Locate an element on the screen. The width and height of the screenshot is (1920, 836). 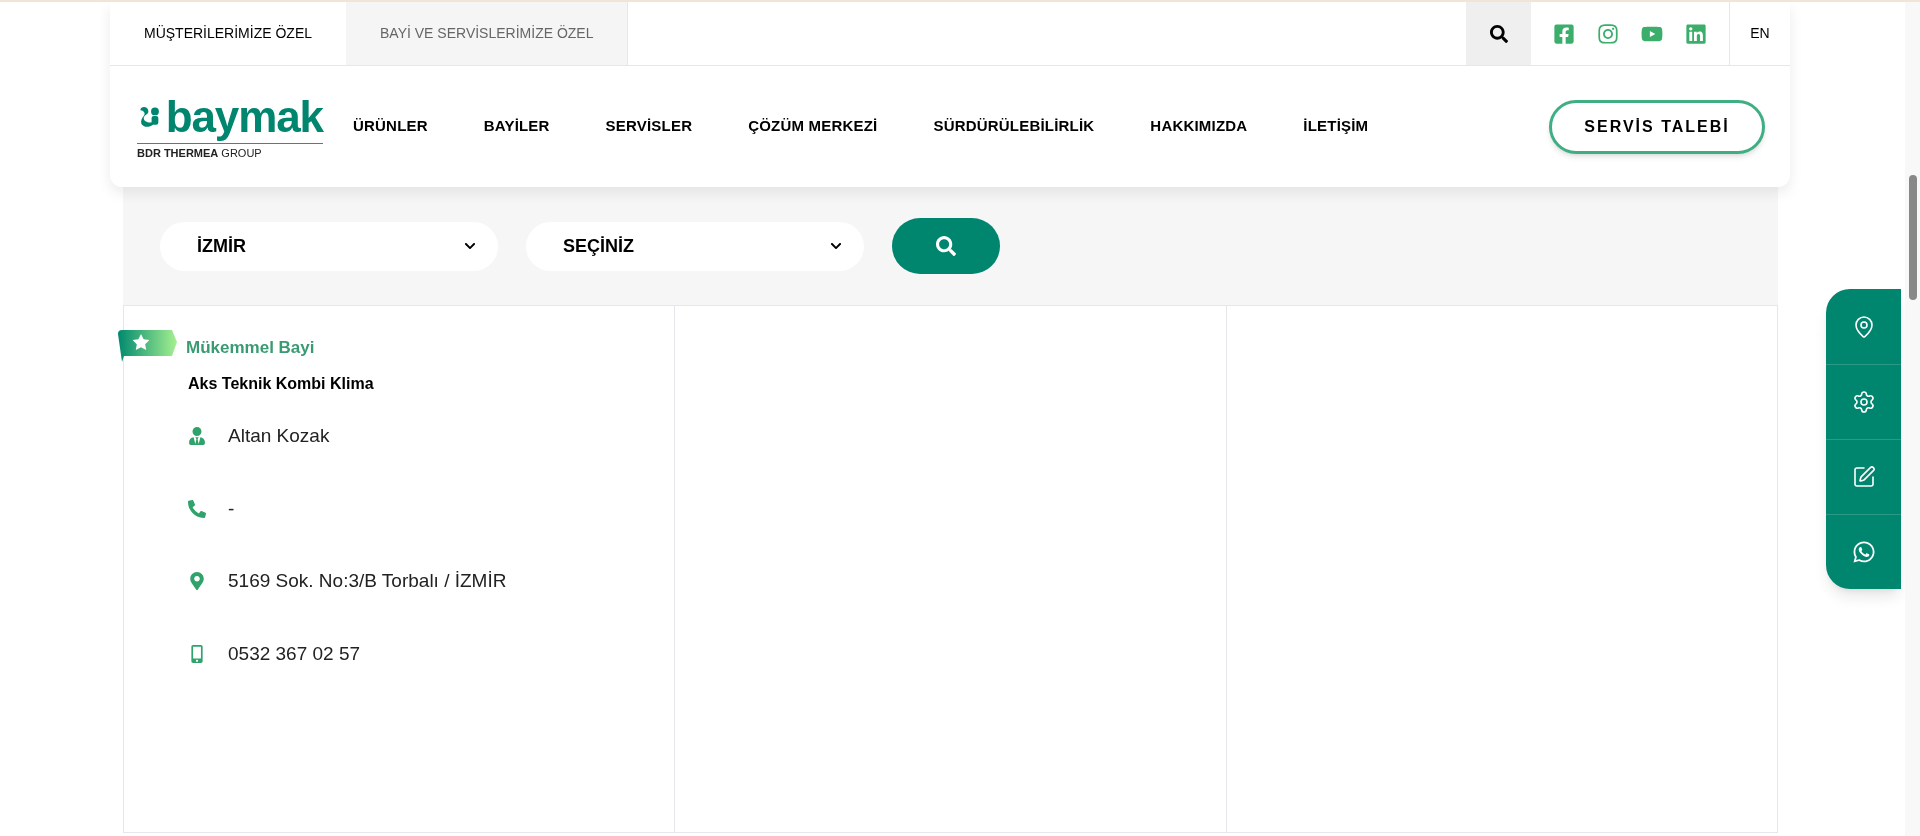
dealer-rating-label: Mükemmel Bayi is located at coordinates (250, 348).